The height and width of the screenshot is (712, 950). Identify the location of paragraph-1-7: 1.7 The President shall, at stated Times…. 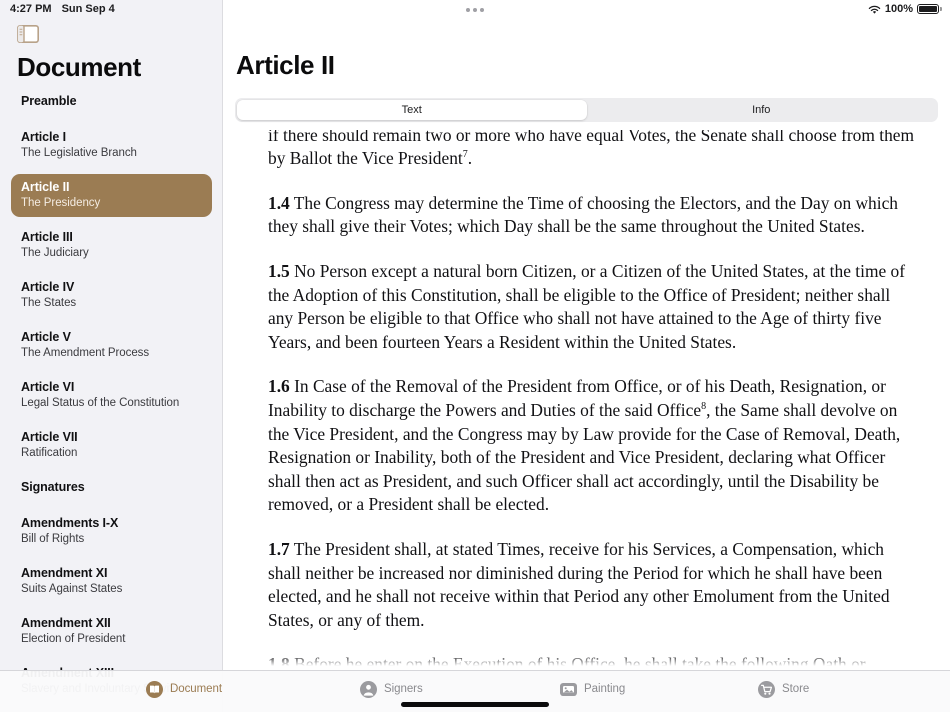
(592, 585).